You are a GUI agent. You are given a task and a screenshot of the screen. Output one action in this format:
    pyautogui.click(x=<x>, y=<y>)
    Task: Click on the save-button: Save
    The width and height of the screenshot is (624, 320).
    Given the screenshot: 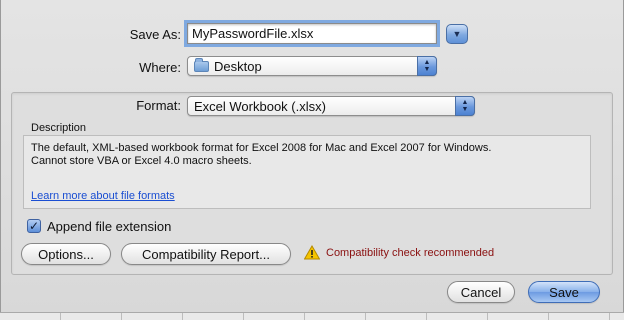 What is the action you would take?
    pyautogui.click(x=564, y=292)
    